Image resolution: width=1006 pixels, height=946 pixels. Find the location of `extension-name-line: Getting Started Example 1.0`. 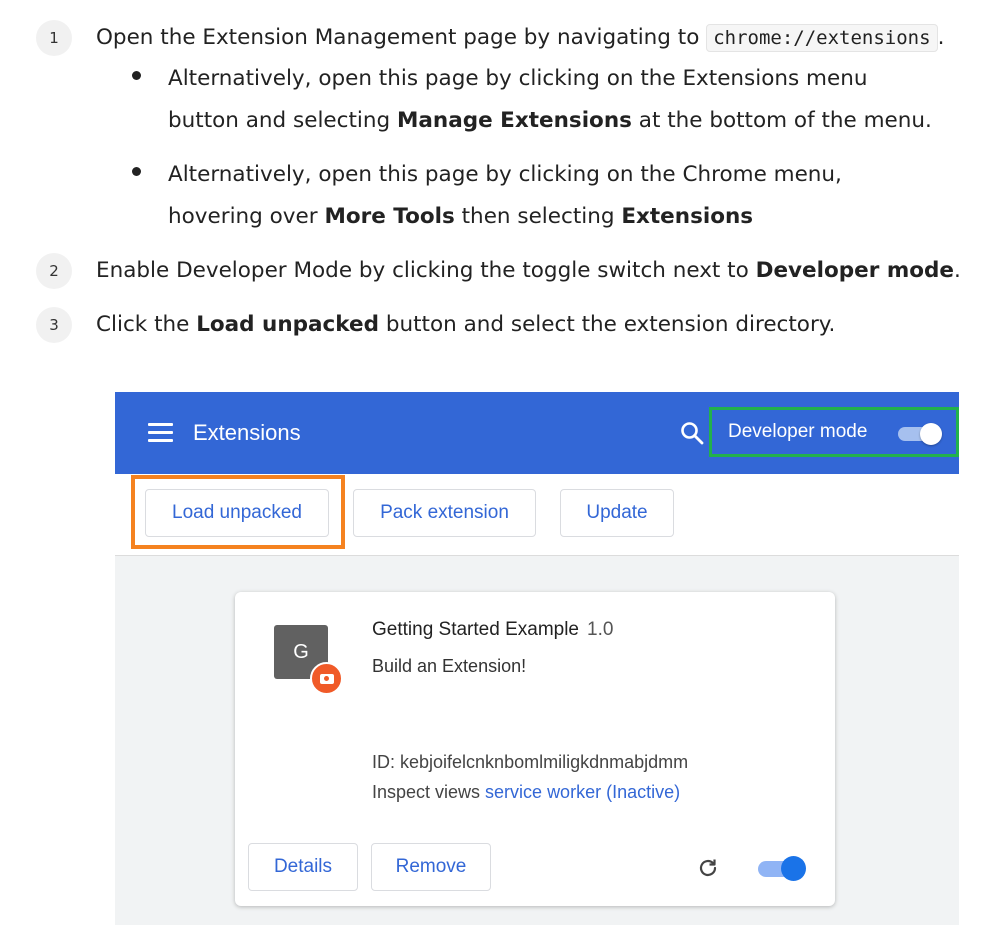

extension-name-line: Getting Started Example 1.0 is located at coordinates (492, 630).